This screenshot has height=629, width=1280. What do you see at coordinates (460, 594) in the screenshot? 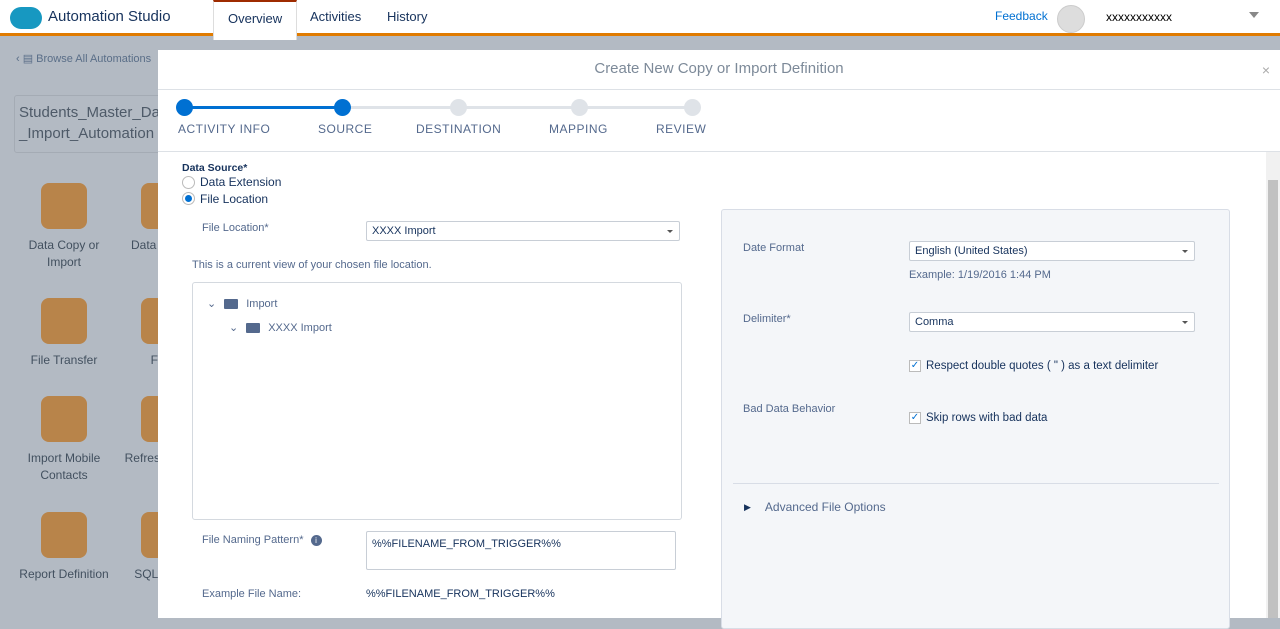
I see `example-file-value: %%FILENAME_FROM_TRIGGER%%` at bounding box center [460, 594].